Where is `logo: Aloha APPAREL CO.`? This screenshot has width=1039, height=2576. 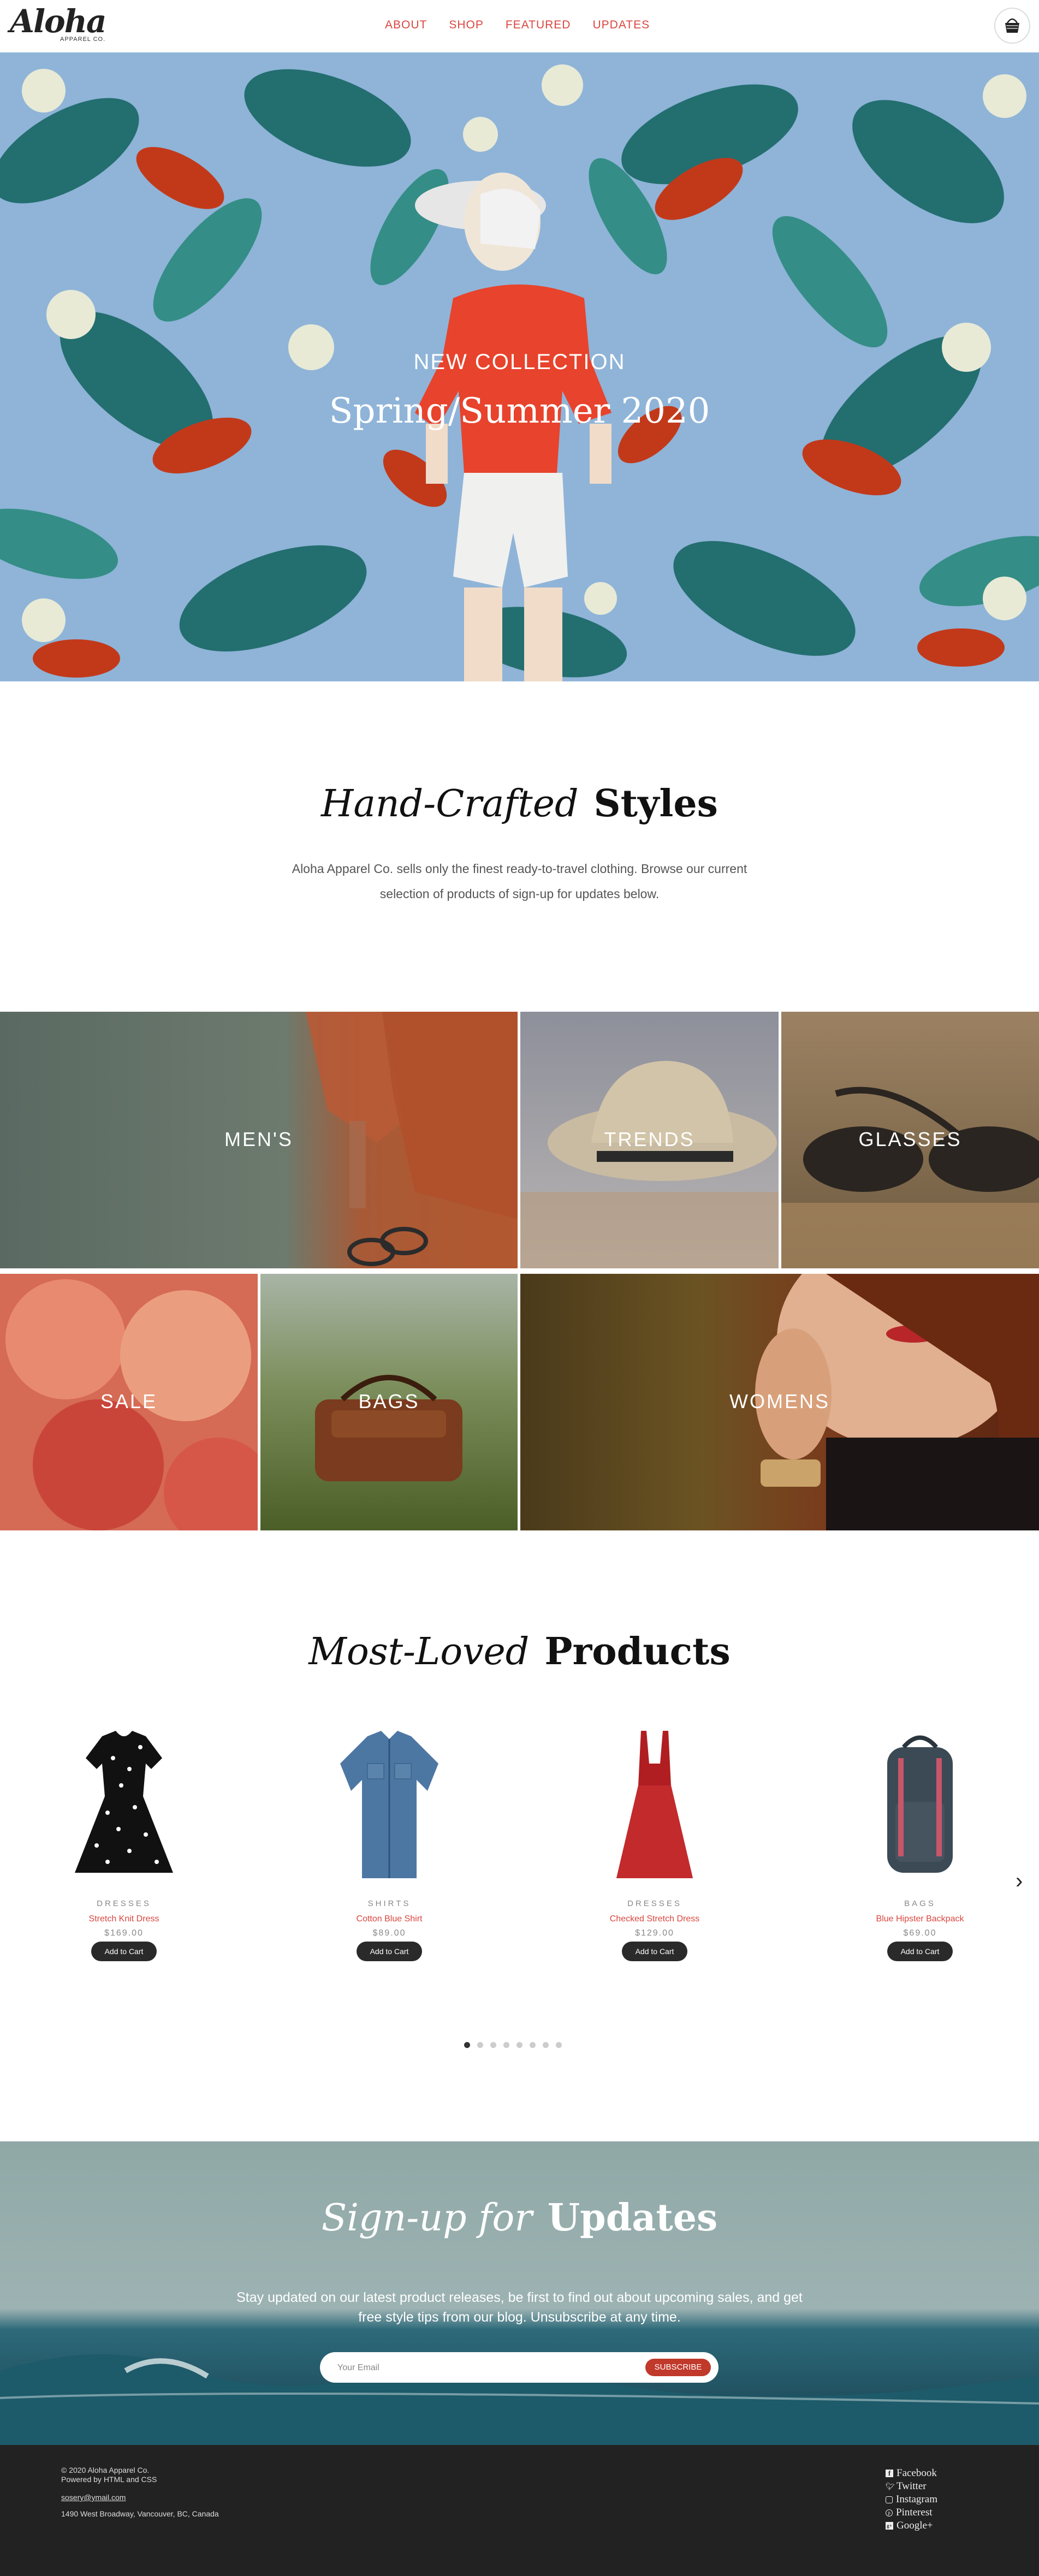 logo: Aloha APPAREL CO. is located at coordinates (59, 25).